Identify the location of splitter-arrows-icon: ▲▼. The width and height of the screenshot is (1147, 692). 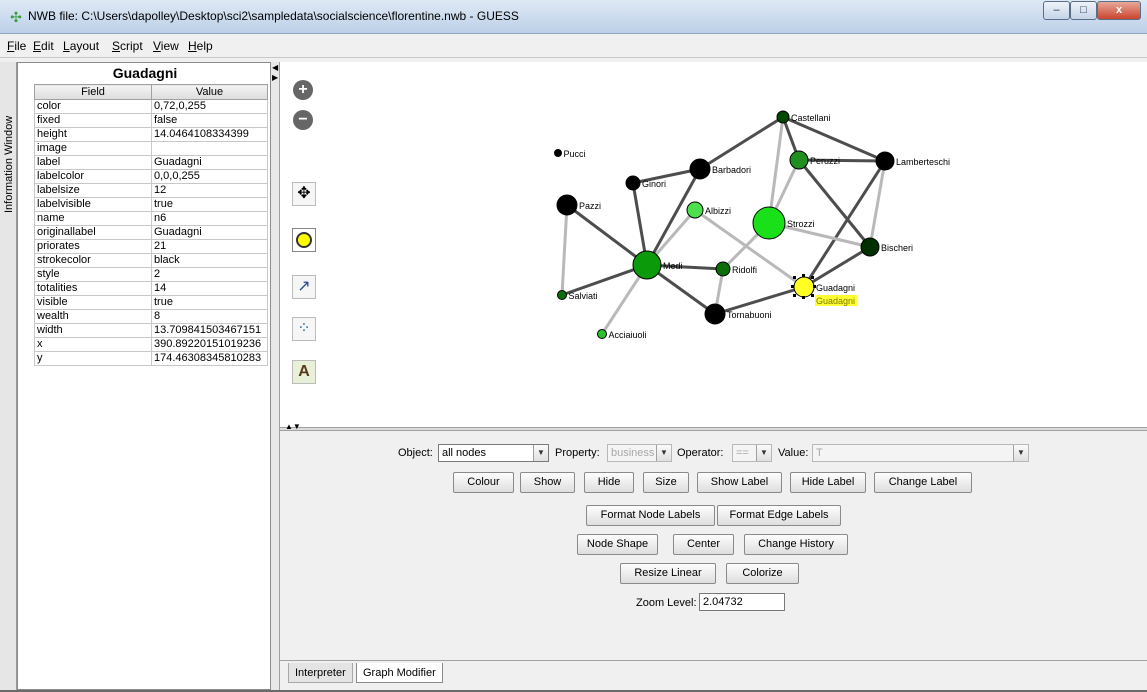
(293, 426).